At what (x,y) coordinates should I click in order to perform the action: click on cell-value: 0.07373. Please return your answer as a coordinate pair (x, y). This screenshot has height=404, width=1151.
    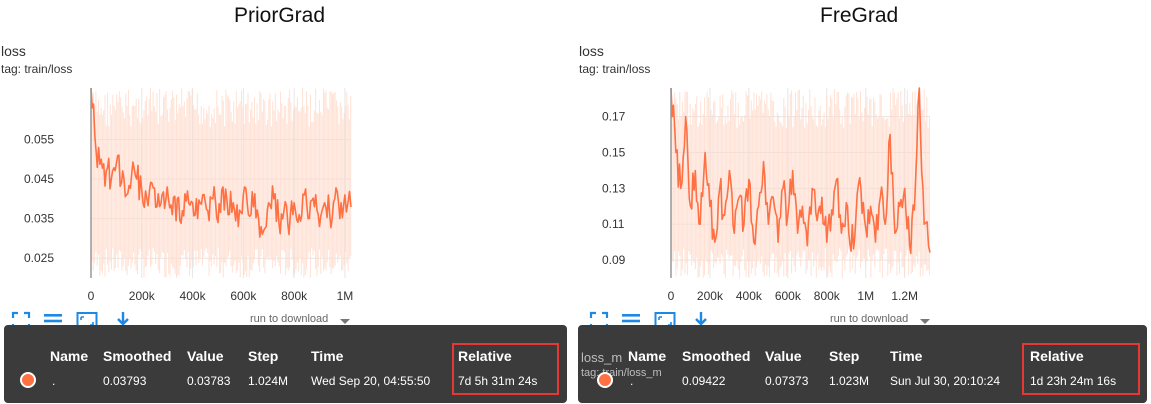
    Looking at the image, I should click on (787, 381).